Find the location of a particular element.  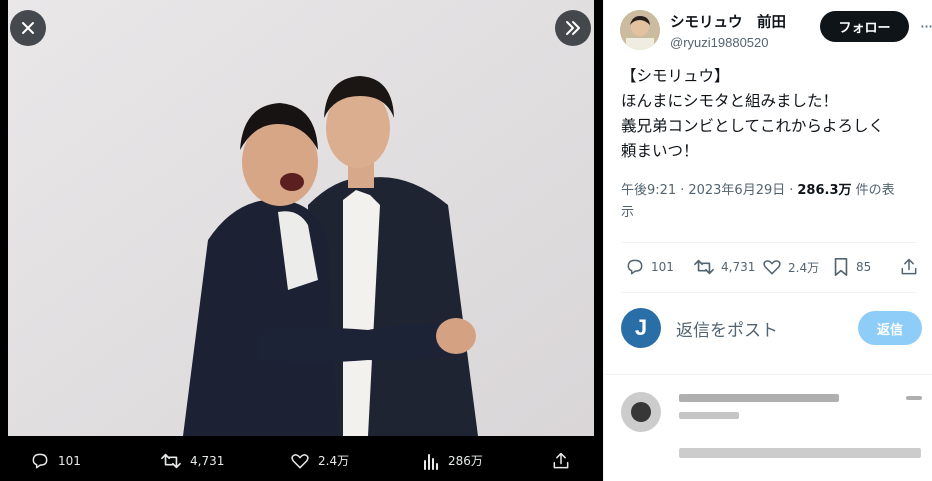

media-repost-button: 4,731 is located at coordinates (192, 460).